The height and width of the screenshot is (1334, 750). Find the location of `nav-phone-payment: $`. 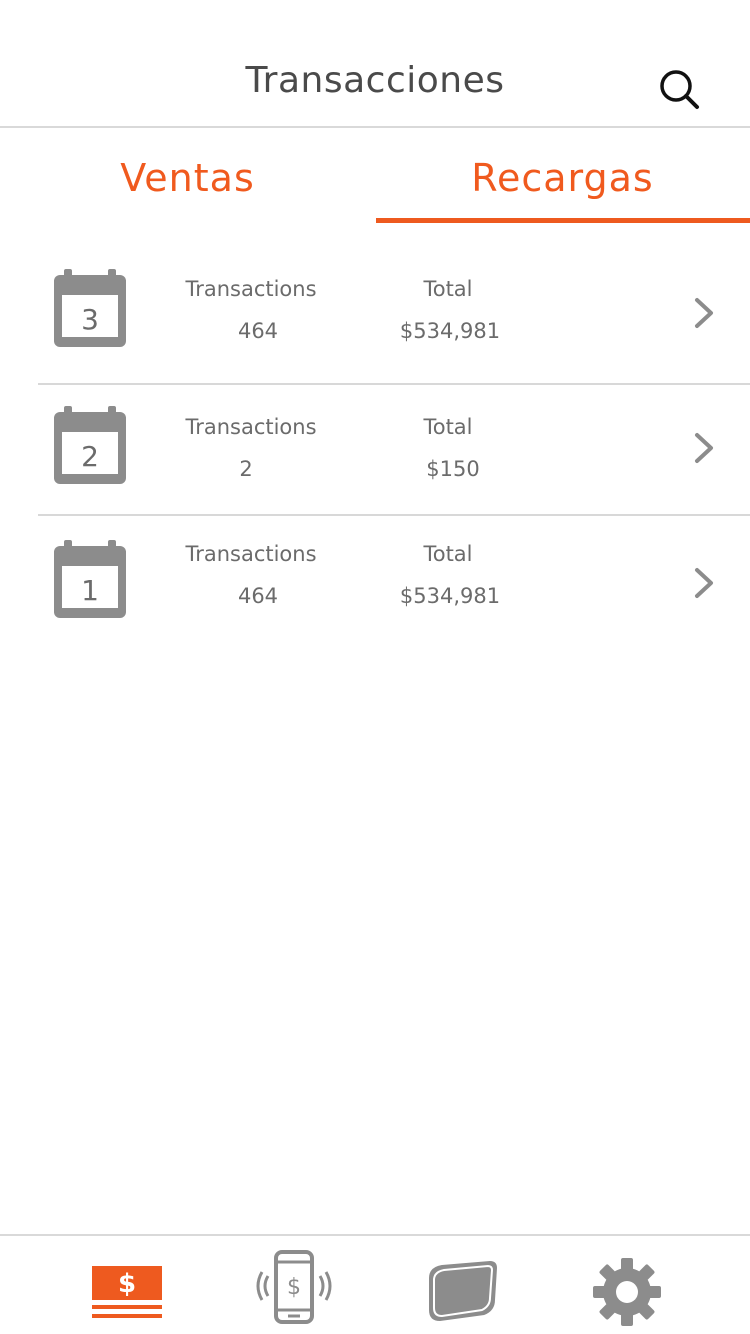

nav-phone-payment: $ is located at coordinates (295, 1287).